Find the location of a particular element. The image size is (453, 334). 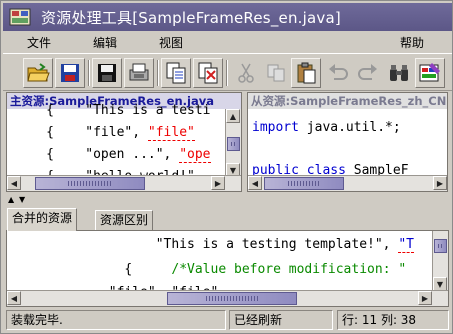

code-keyword: import is located at coordinates (275, 127).